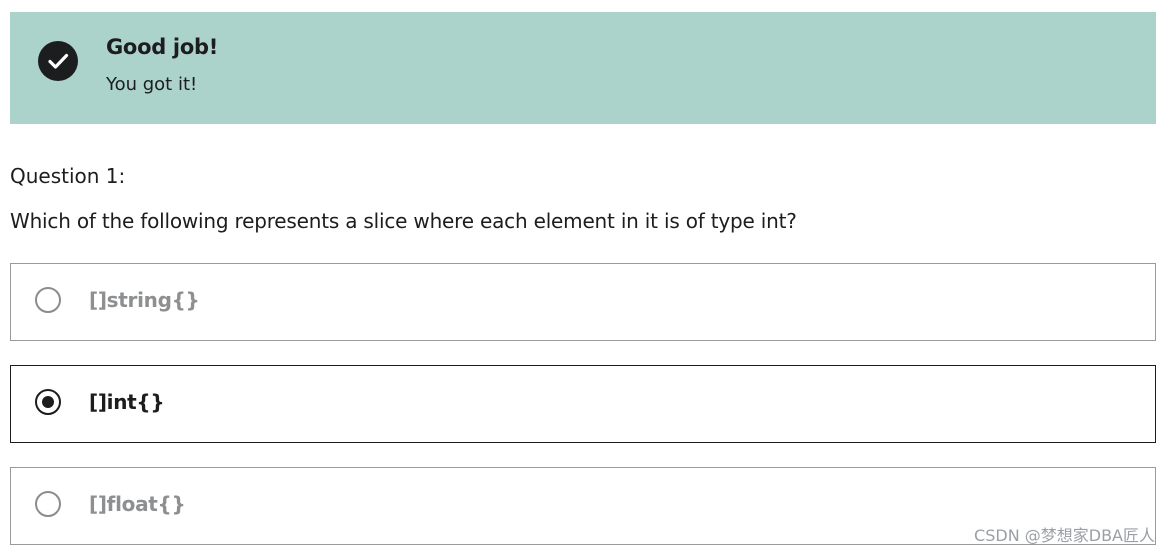 This screenshot has width=1171, height=555. What do you see at coordinates (152, 84) in the screenshot?
I see `banner-subtitle: You got it!` at bounding box center [152, 84].